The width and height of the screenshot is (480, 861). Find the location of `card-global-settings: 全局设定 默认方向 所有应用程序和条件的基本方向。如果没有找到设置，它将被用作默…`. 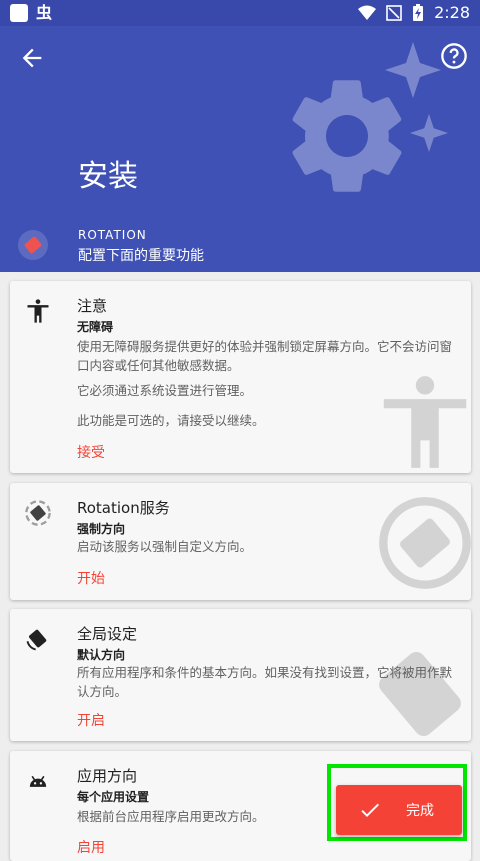

card-global-settings: 全局设定 默认方向 所有应用程序和条件的基本方向。如果没有找到设置，它将被用作默… is located at coordinates (240, 675).